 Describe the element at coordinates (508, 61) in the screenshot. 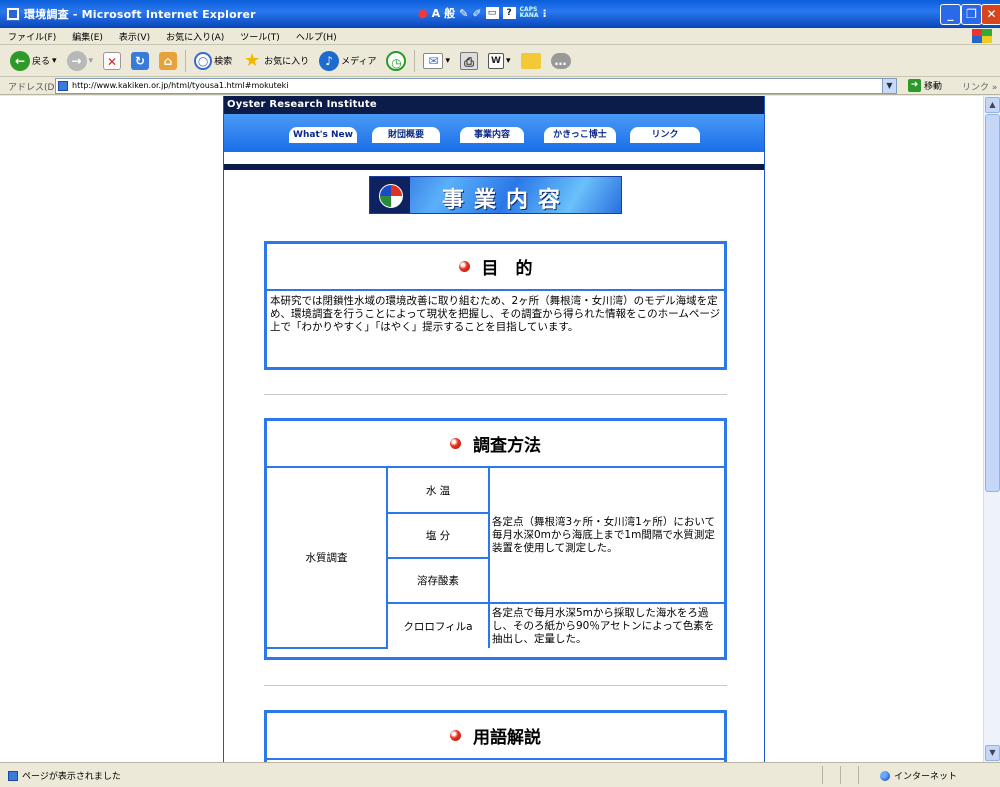

I see `edit-dropdown-icon: ▾` at that location.